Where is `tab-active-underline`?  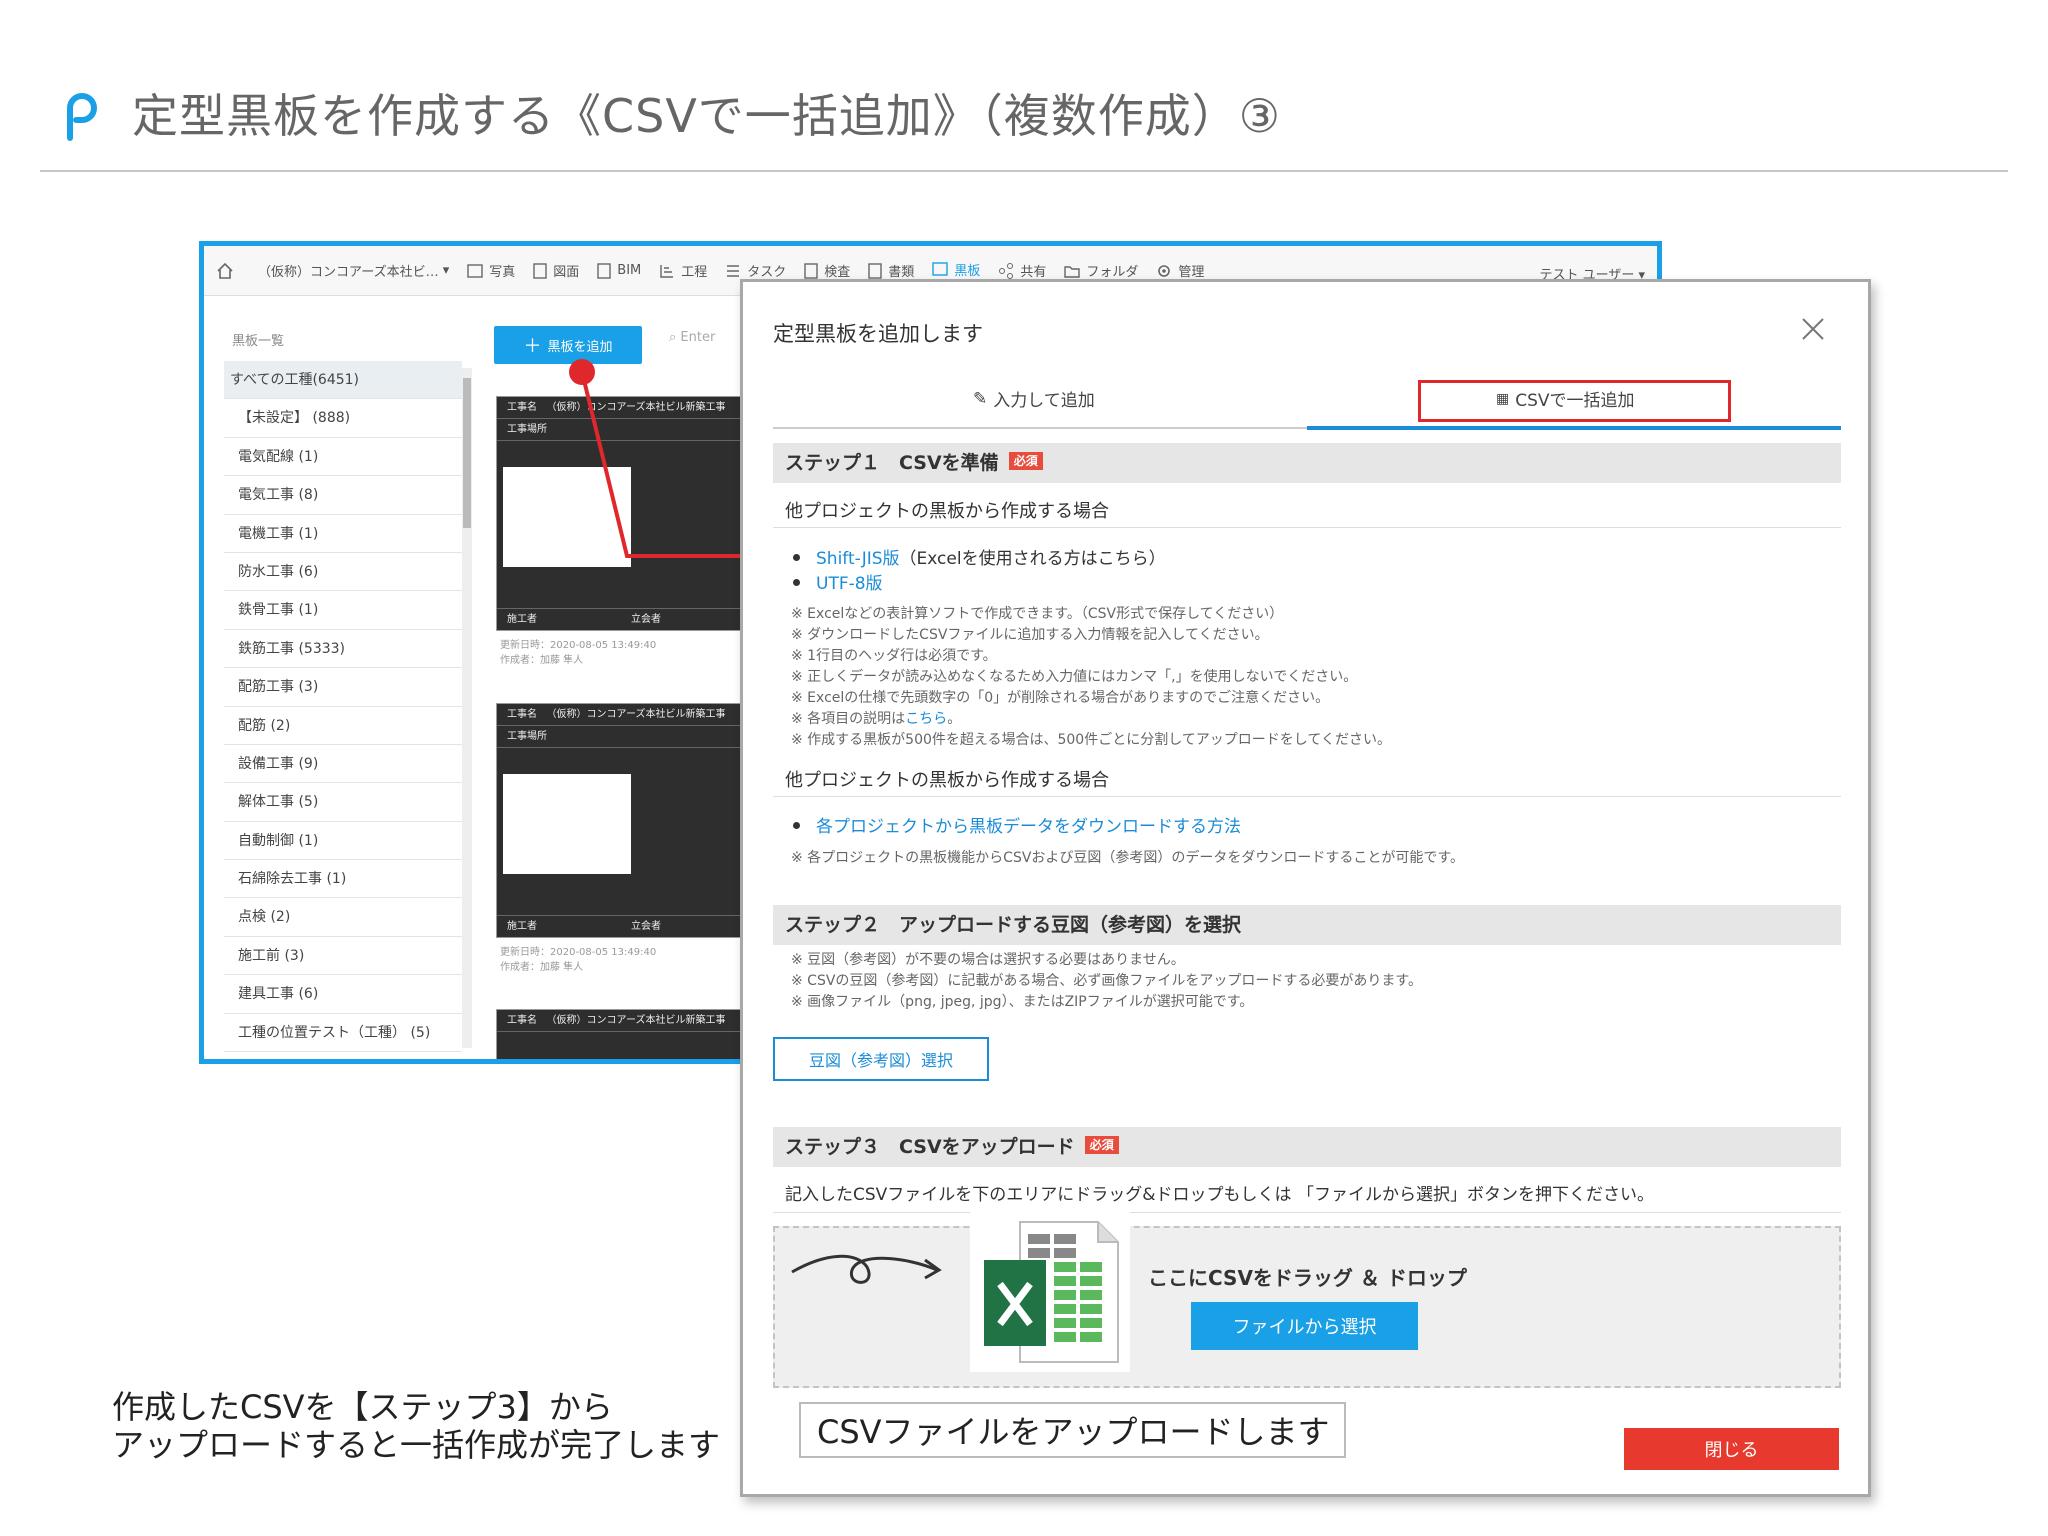
tab-active-underline is located at coordinates (1574, 428).